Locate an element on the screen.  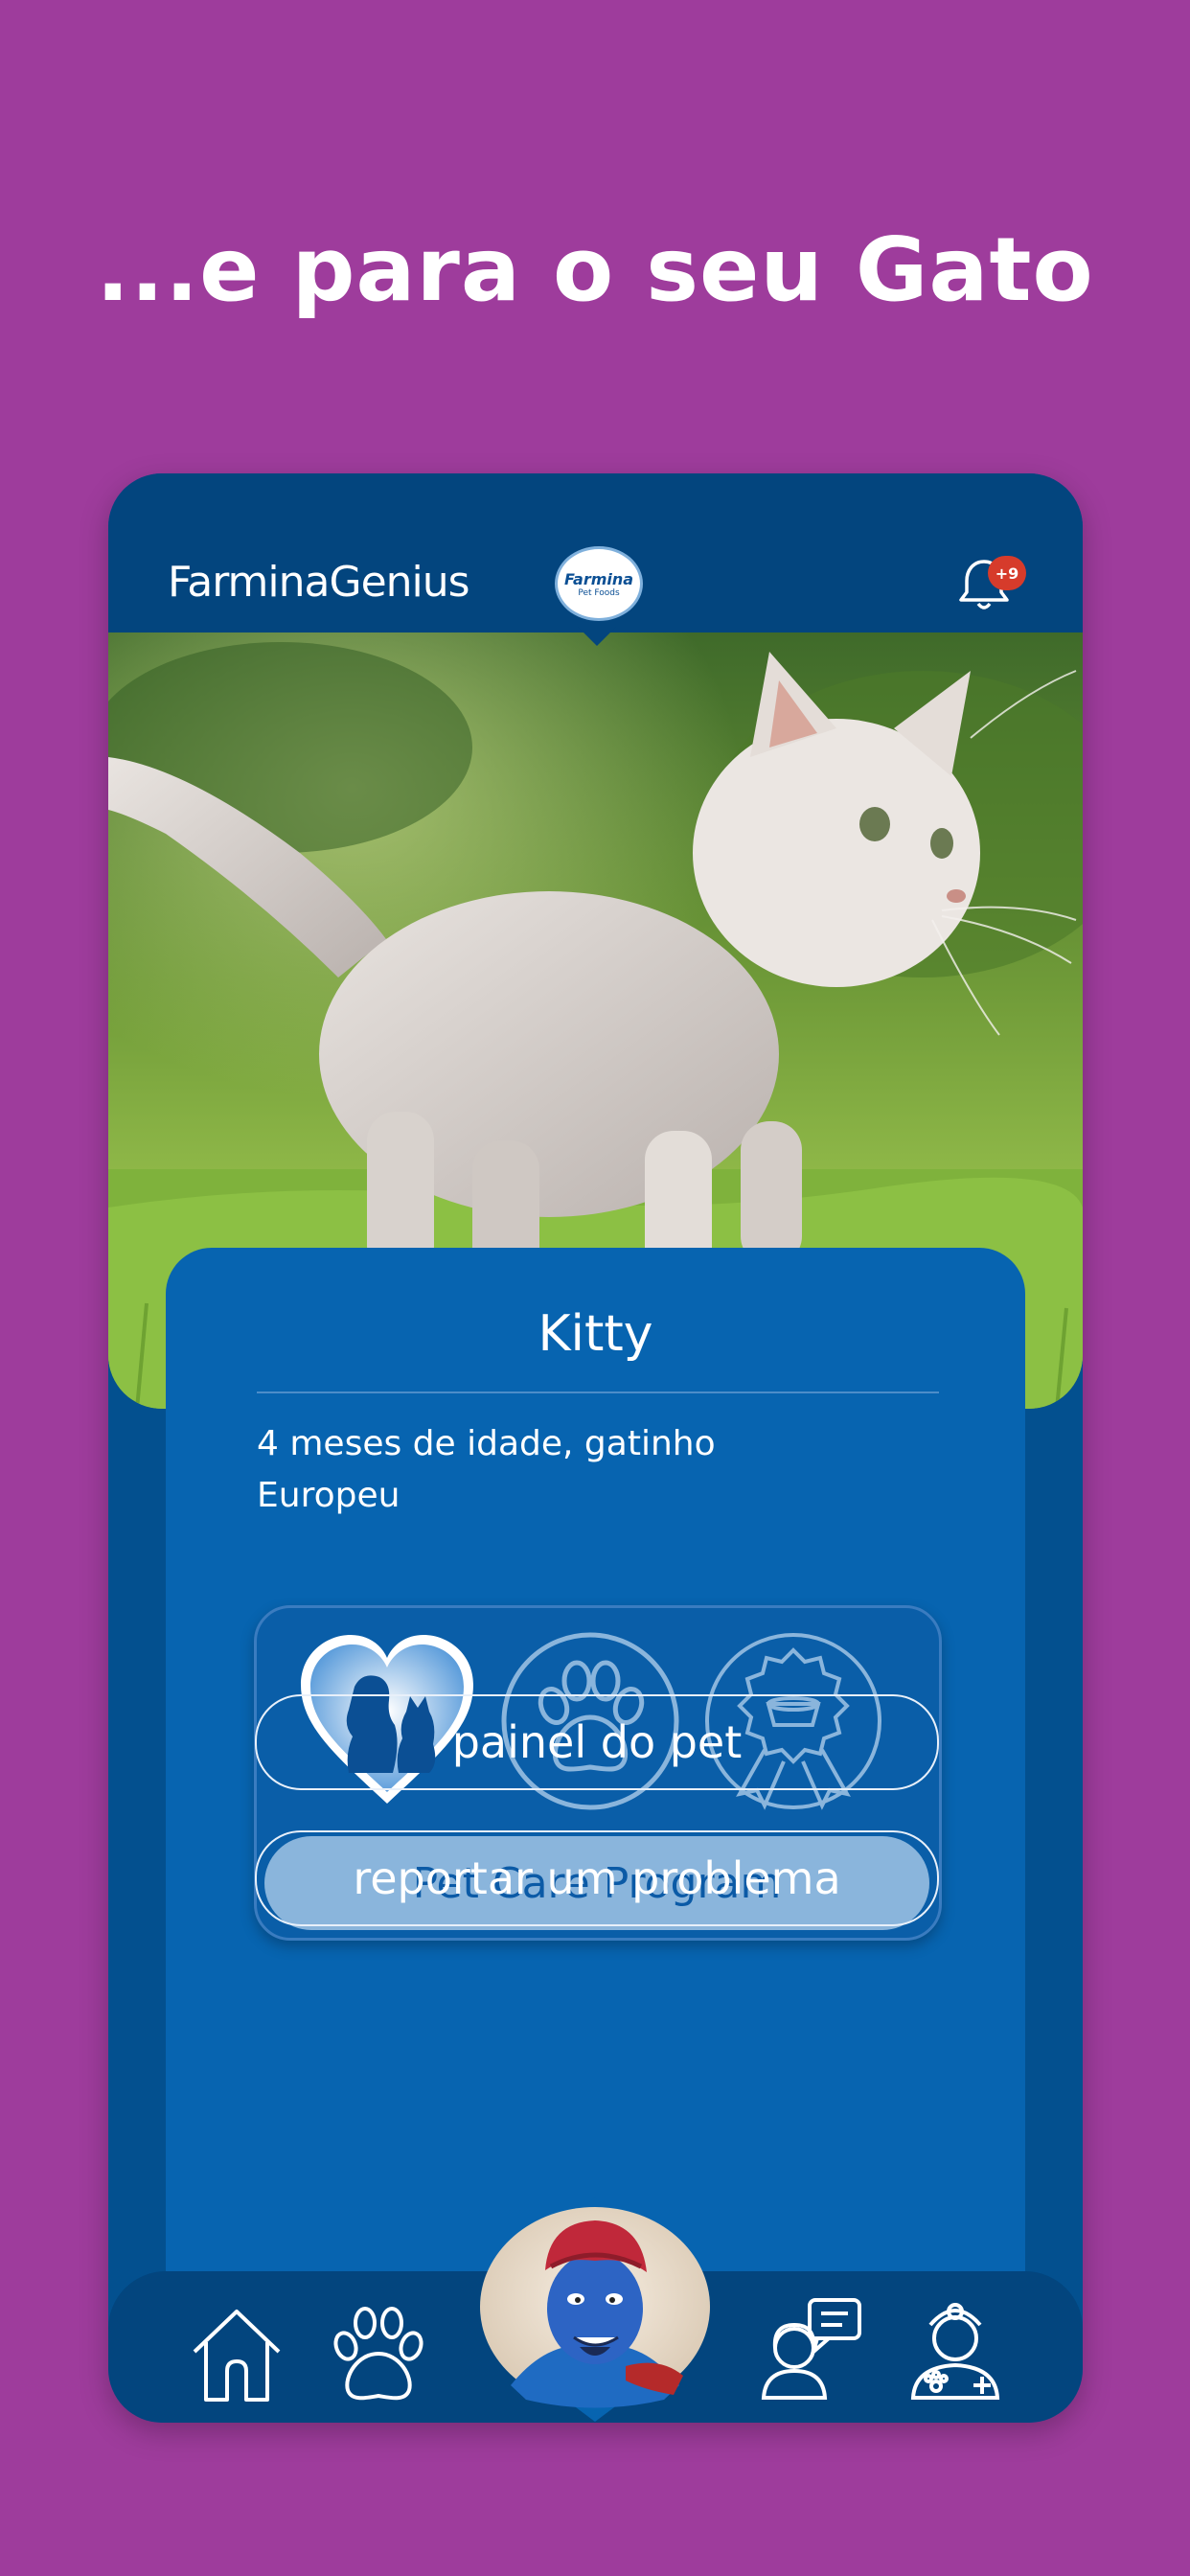
chat-person-icon is located at coordinates (812, 2349).